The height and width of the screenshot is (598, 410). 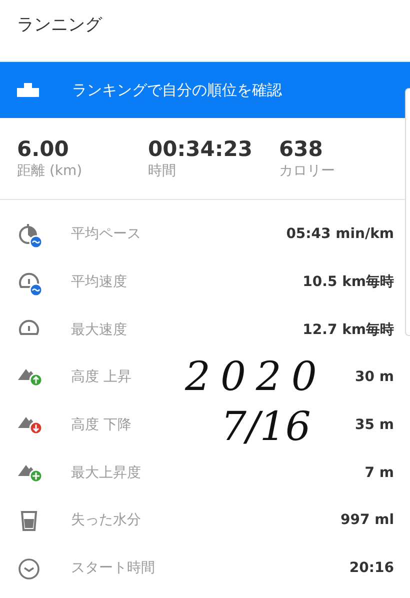 I want to click on stat-value: 6.00, so click(x=43, y=149).